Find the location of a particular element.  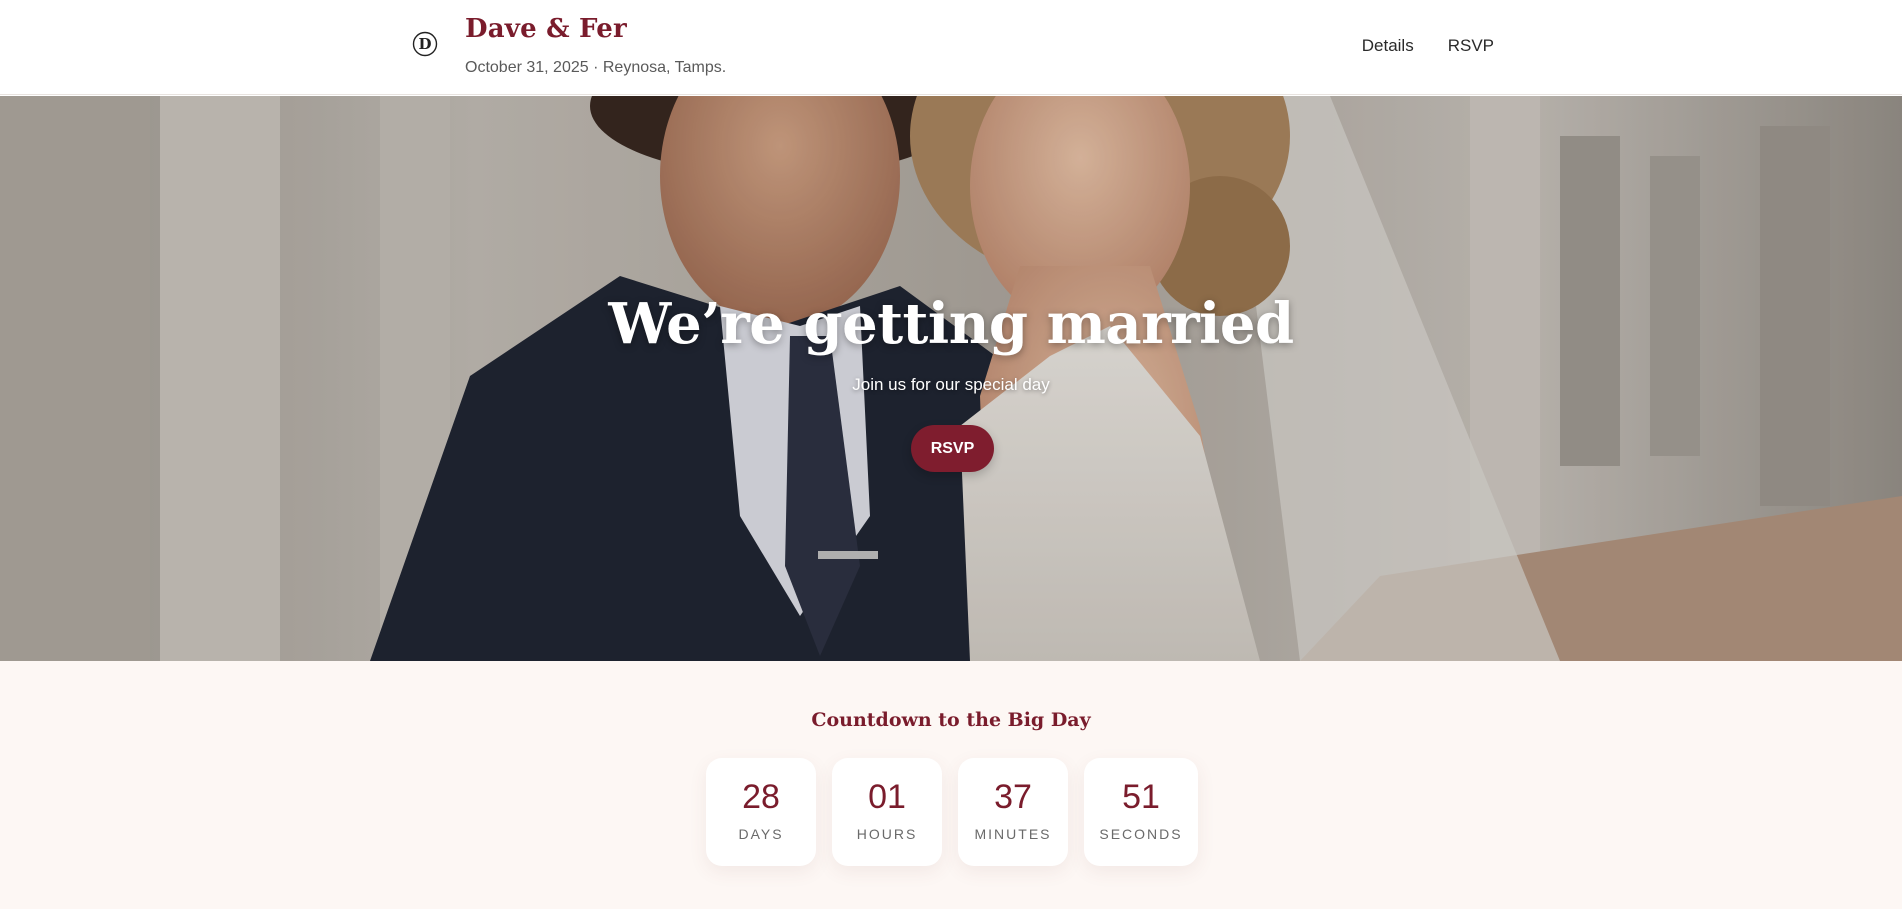

monogram-logo-icon: D is located at coordinates (425, 44).